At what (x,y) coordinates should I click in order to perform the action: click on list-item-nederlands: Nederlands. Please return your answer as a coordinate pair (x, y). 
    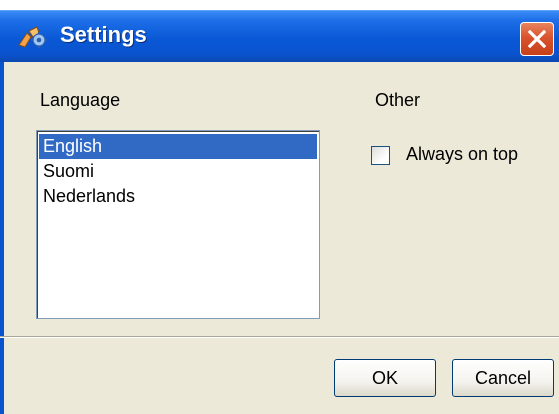
    Looking at the image, I should click on (178, 196).